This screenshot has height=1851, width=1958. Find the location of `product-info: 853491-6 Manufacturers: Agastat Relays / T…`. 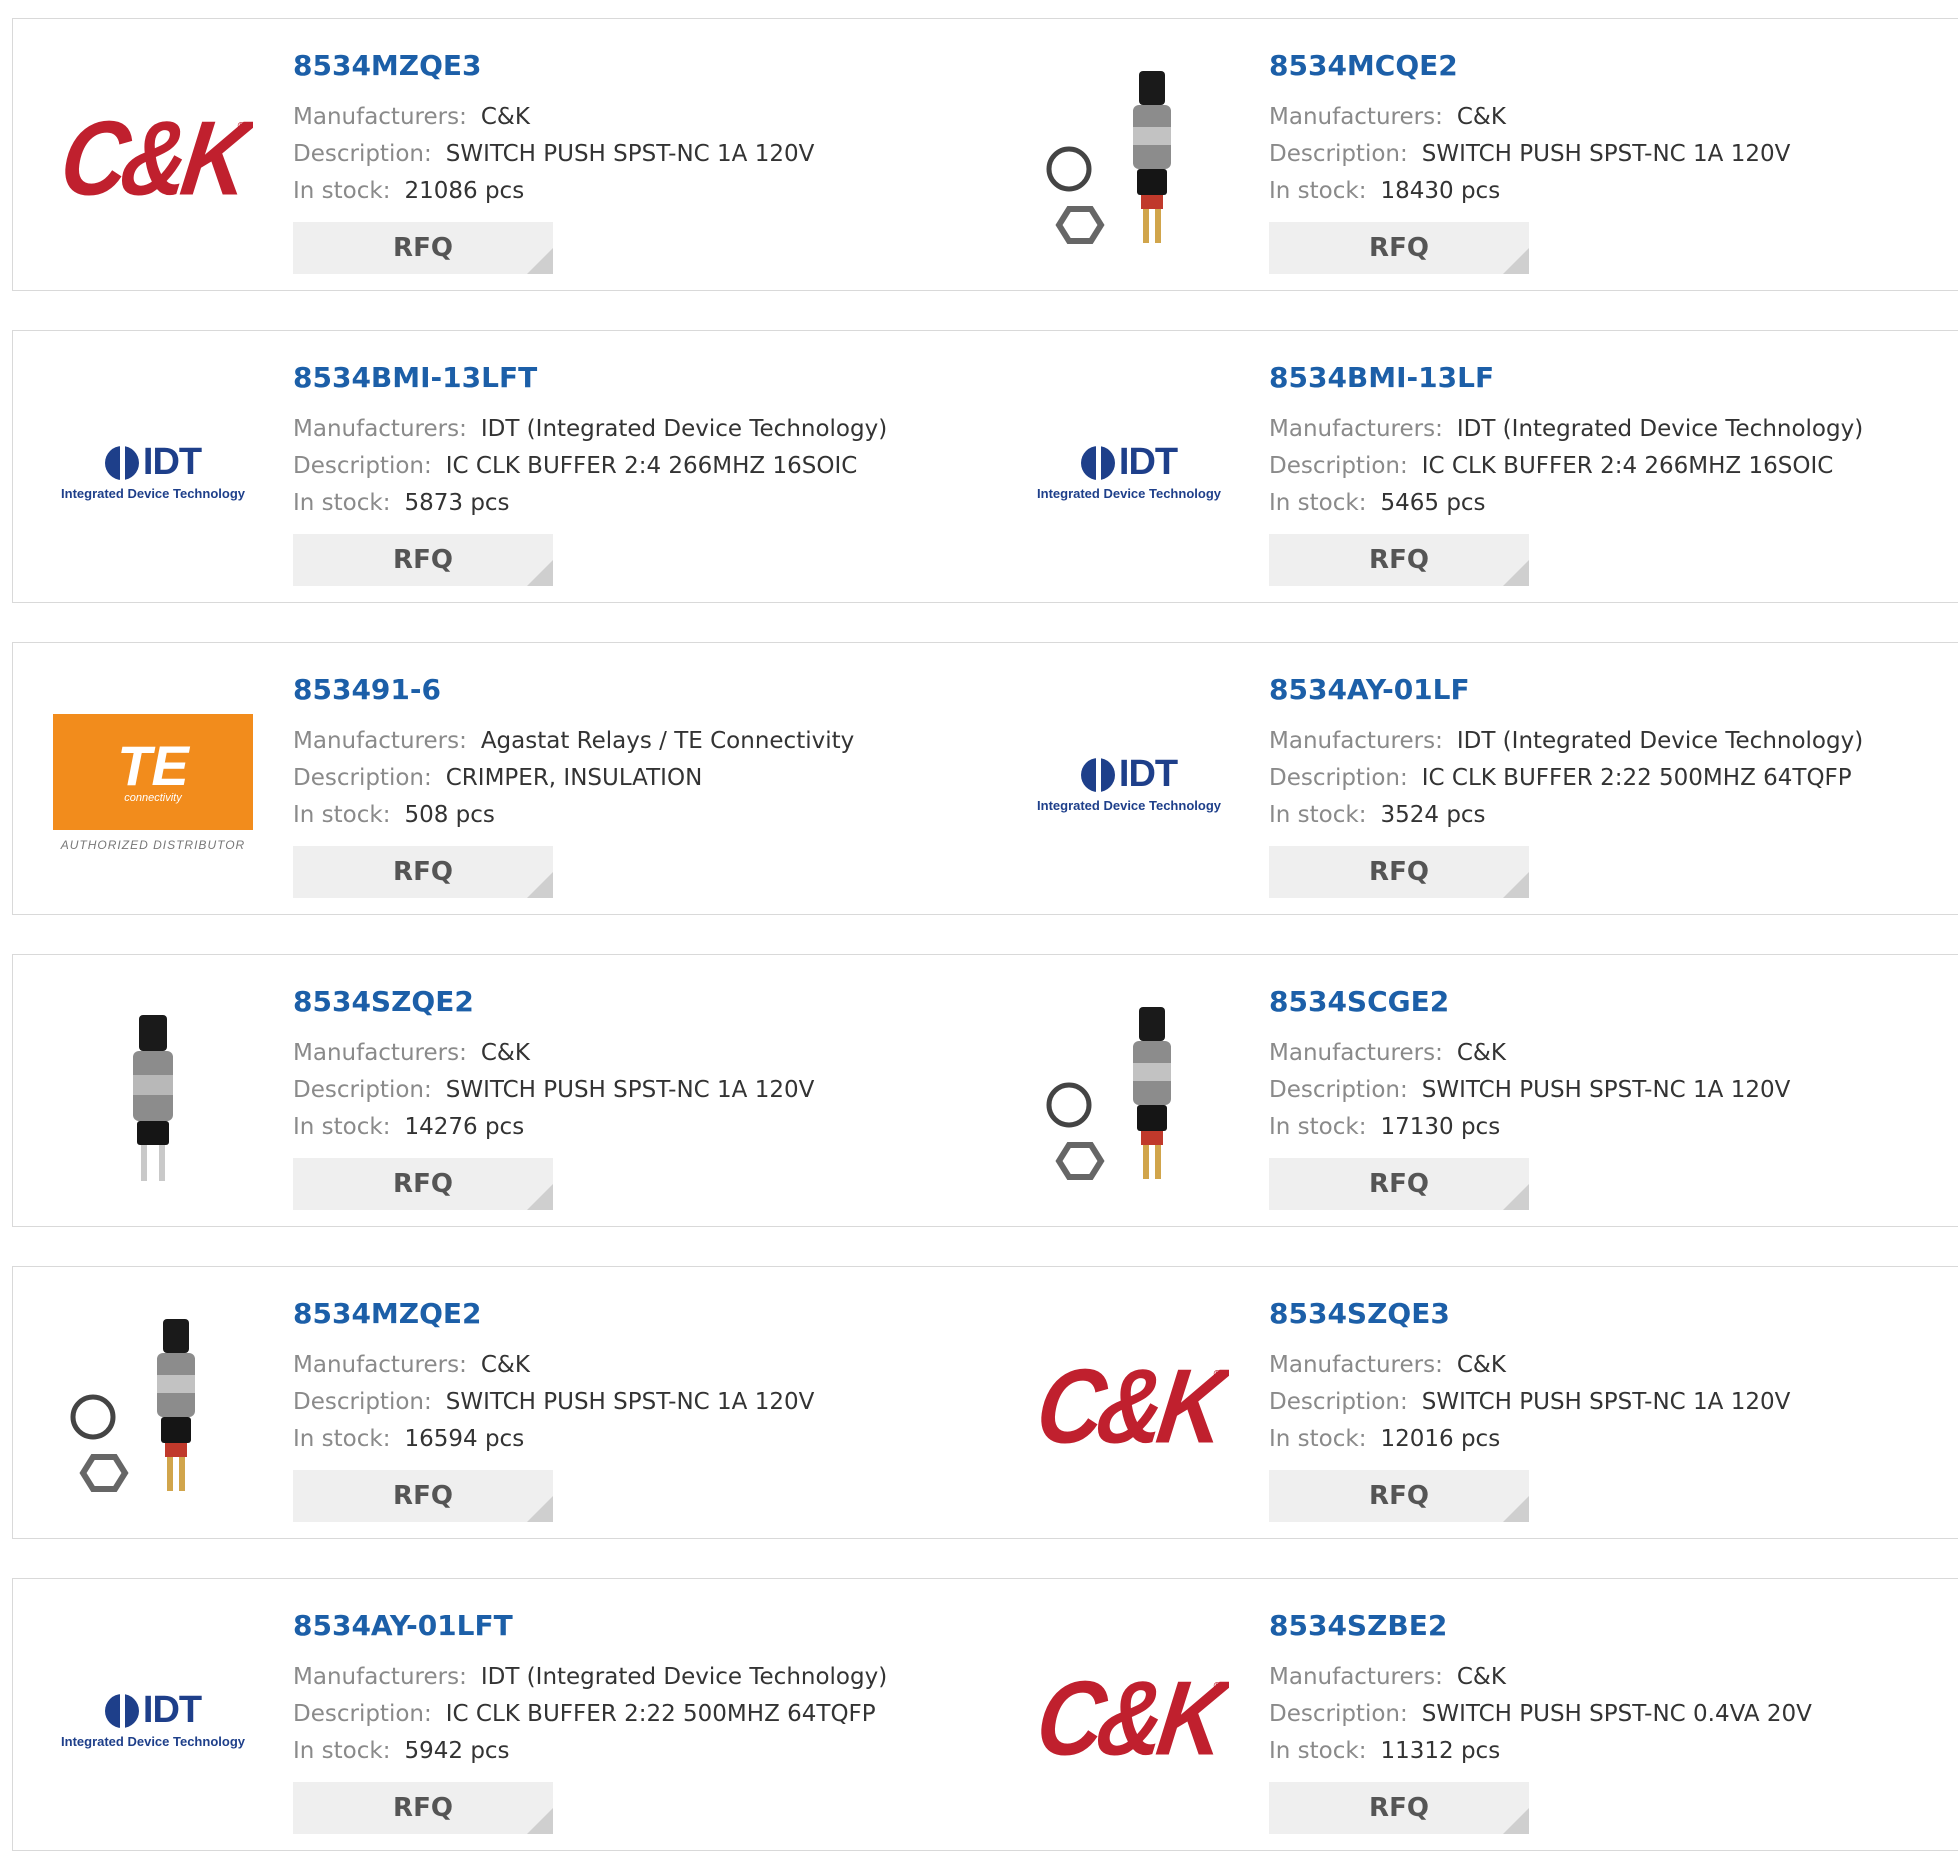

product-info: 853491-6 Manufacturers: Agastat Relays / T… is located at coordinates (573, 785).